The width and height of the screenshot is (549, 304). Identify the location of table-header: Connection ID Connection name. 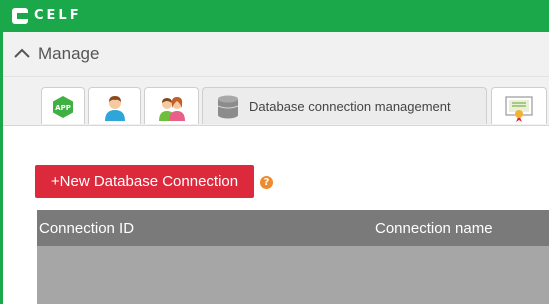
(293, 228).